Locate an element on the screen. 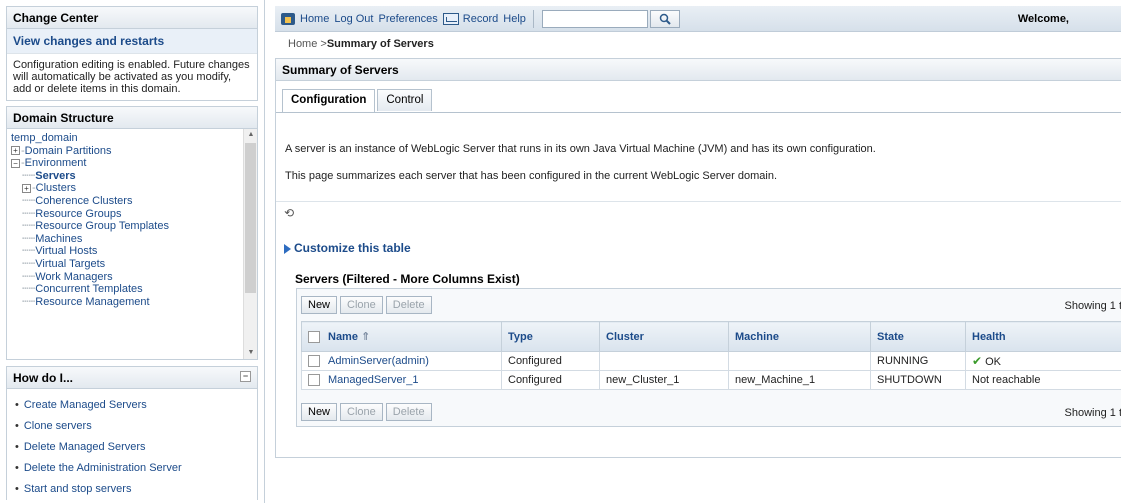 This screenshot has width=1121, height=503. search-icon is located at coordinates (665, 19).